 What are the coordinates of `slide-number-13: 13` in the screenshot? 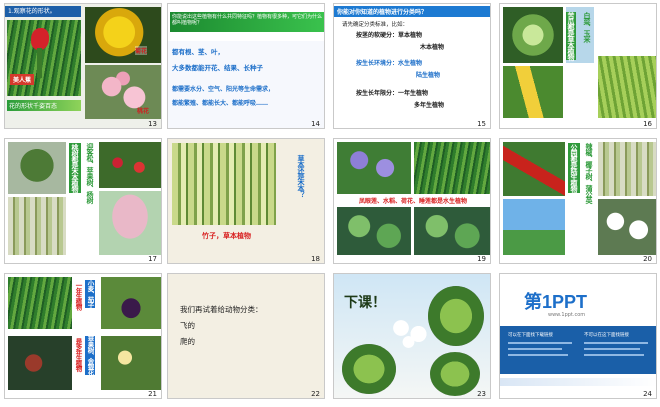 It's located at (152, 124).